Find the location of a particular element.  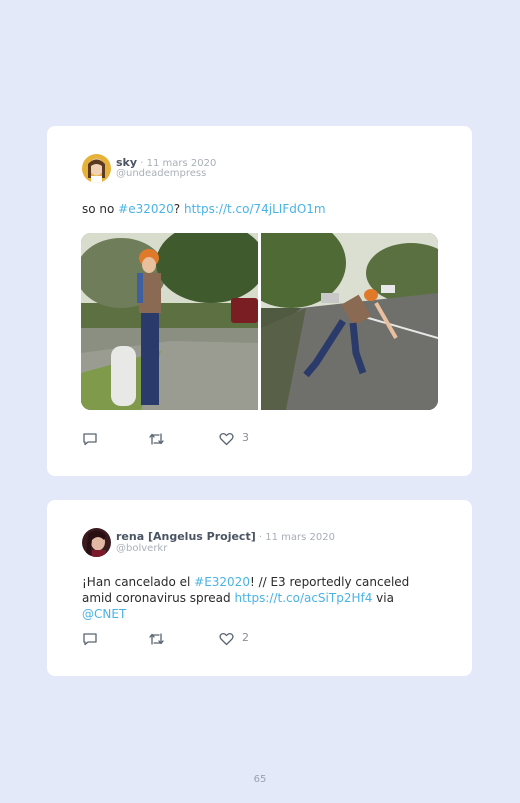

url-link: https://t.co/acSiTp2Hf4 is located at coordinates (303, 598).